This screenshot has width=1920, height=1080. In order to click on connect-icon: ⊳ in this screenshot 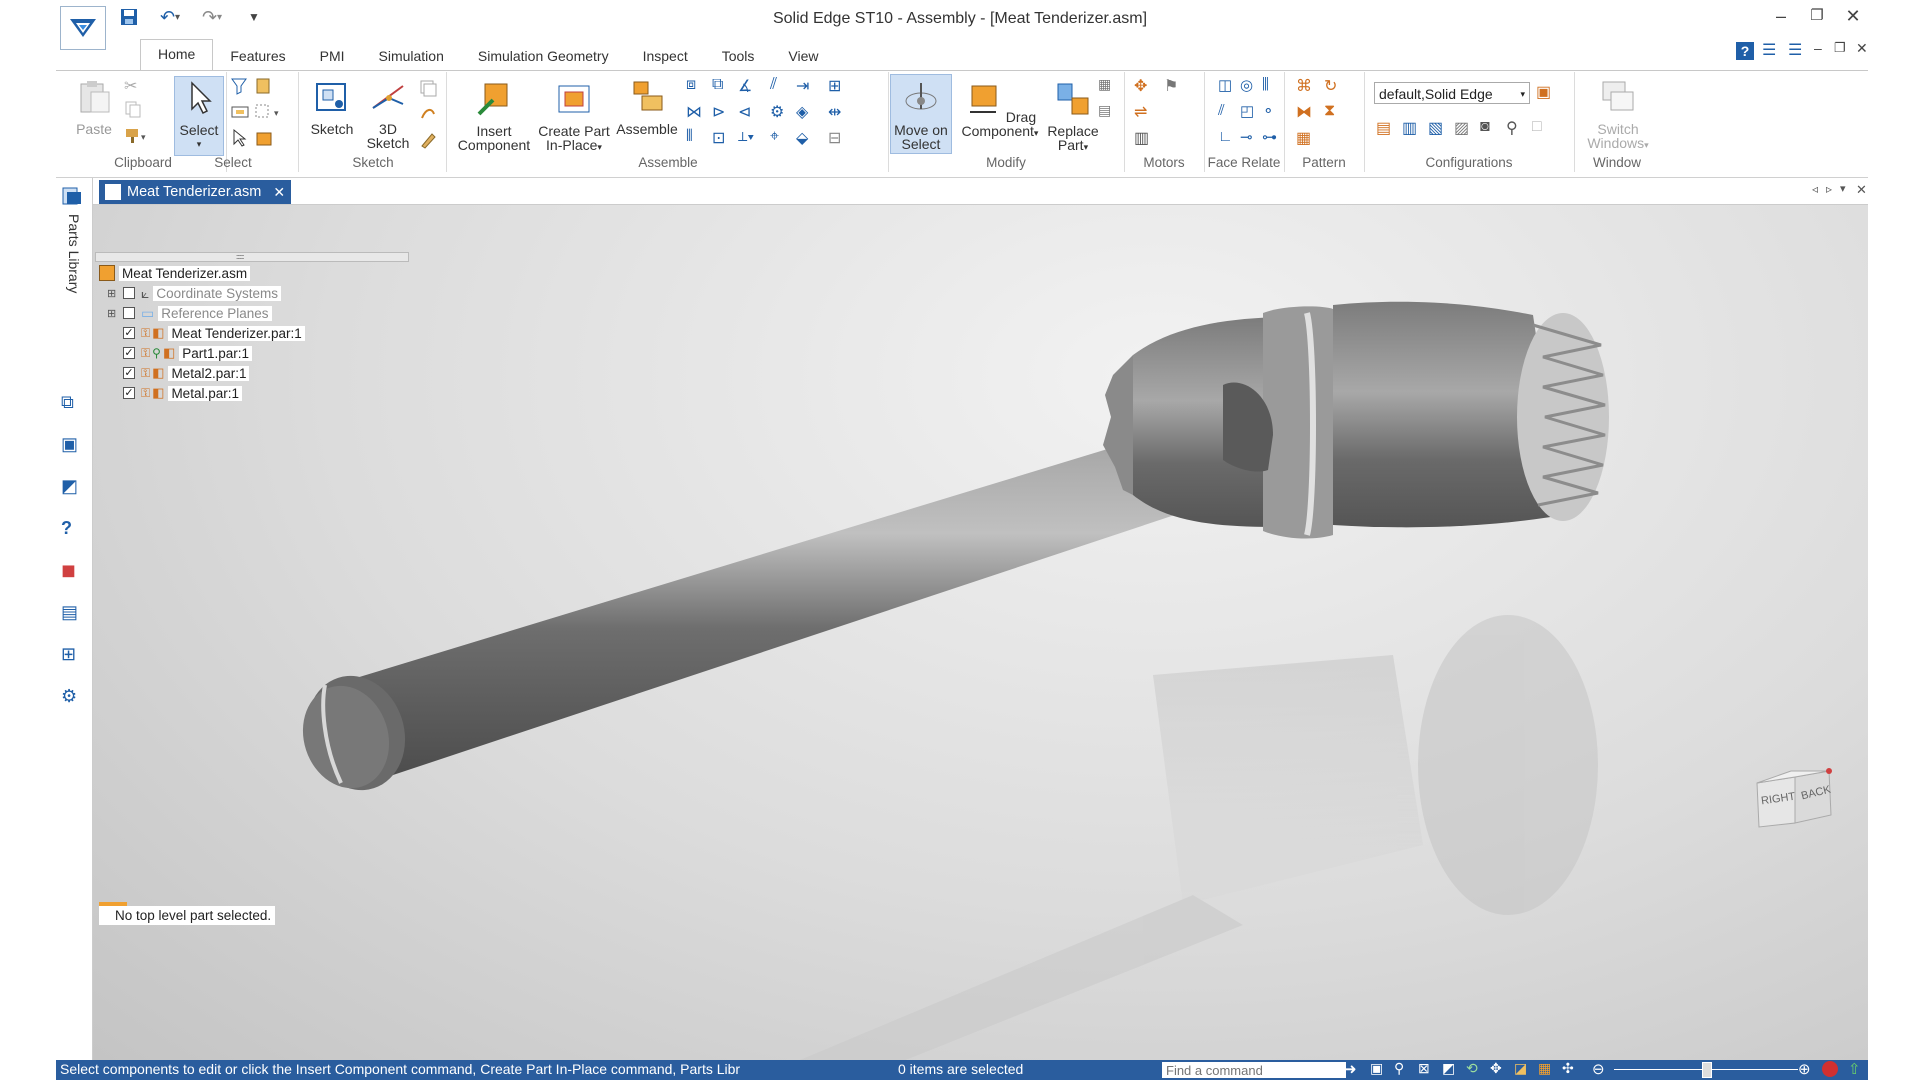, I will do `click(722, 112)`.